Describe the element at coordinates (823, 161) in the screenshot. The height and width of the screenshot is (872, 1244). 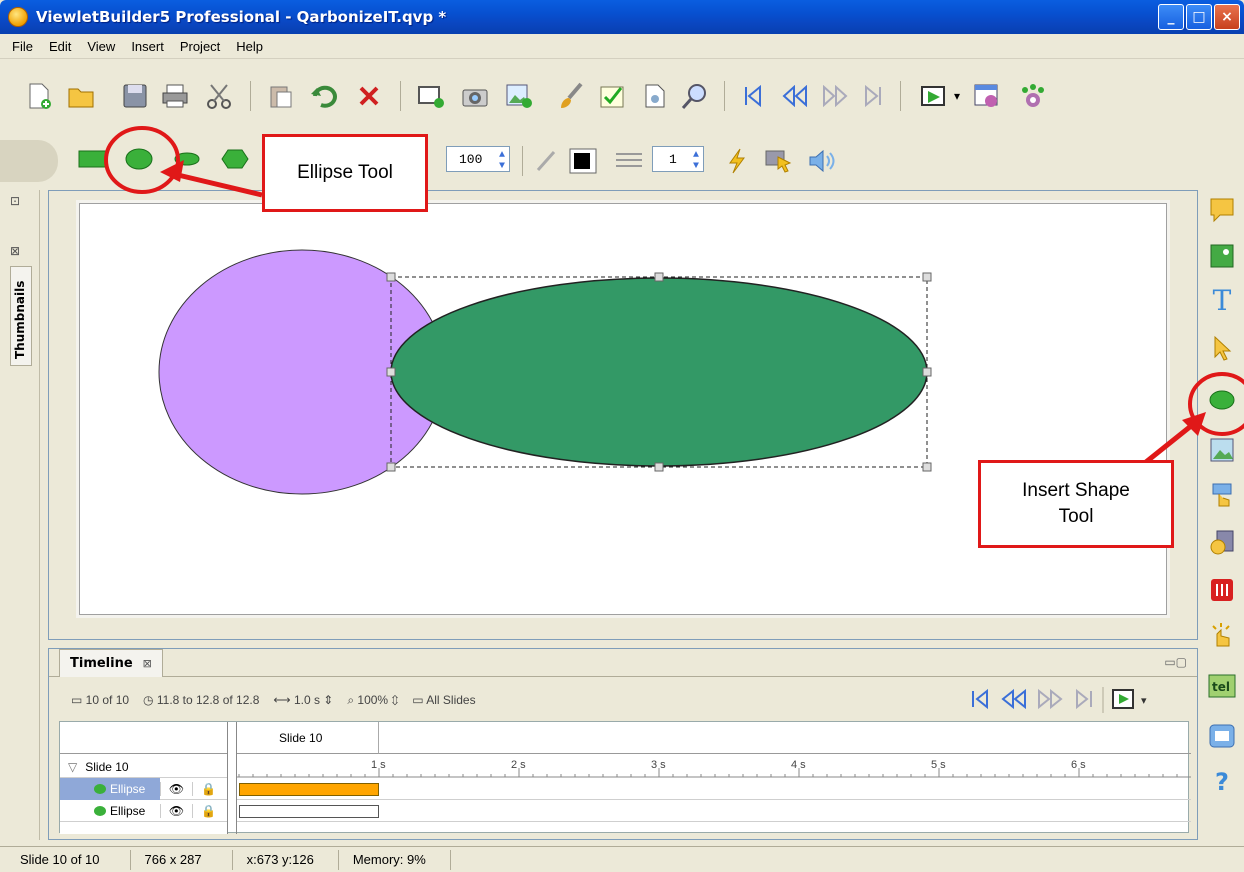
I see `speaker-icon` at that location.